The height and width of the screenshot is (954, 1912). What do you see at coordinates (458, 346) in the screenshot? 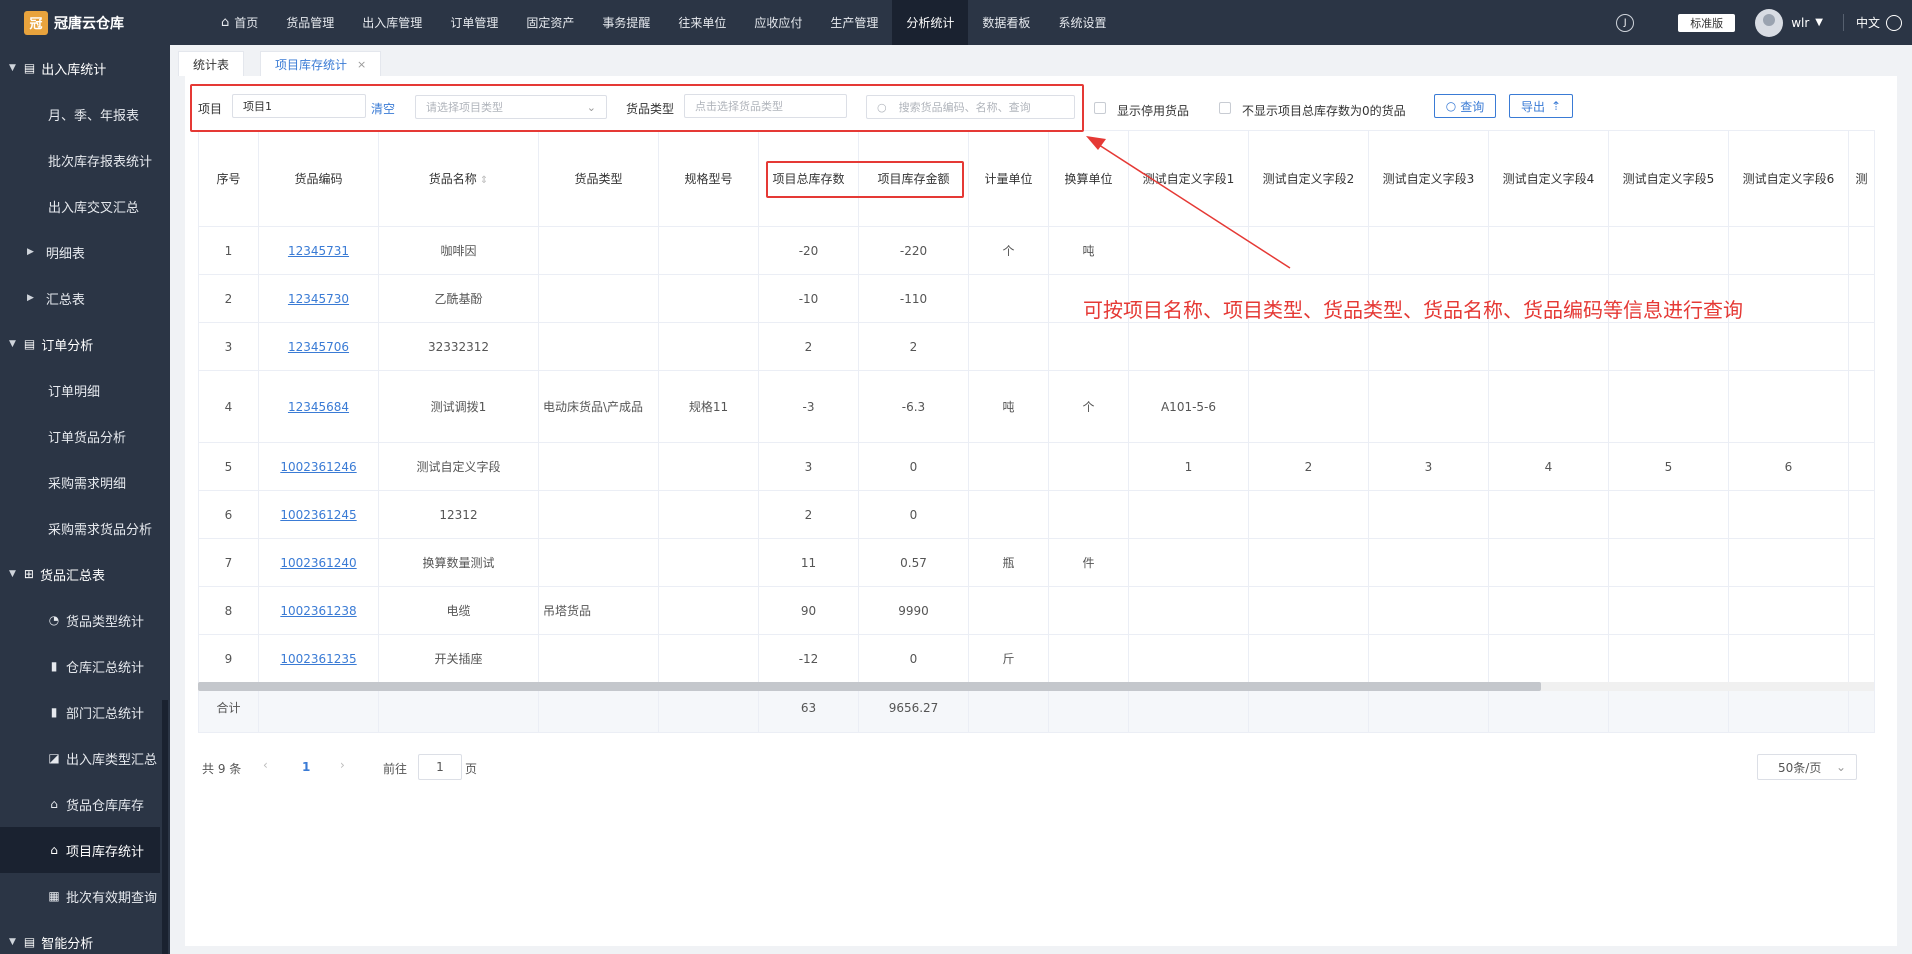
I see `table-cell: 32332312` at bounding box center [458, 346].